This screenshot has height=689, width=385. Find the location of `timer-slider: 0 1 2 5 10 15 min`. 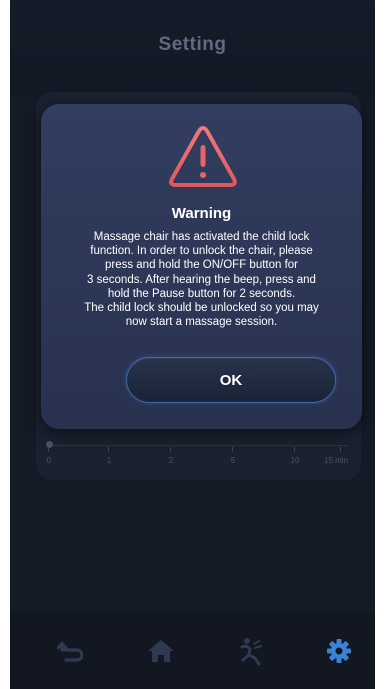

timer-slider: 0 1 2 5 10 15 min is located at coordinates (197, 458).